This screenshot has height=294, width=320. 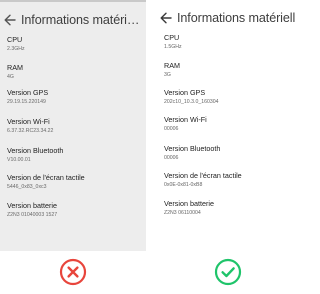 I want to click on info-value: 29.19.15.220149, so click(x=26, y=101).